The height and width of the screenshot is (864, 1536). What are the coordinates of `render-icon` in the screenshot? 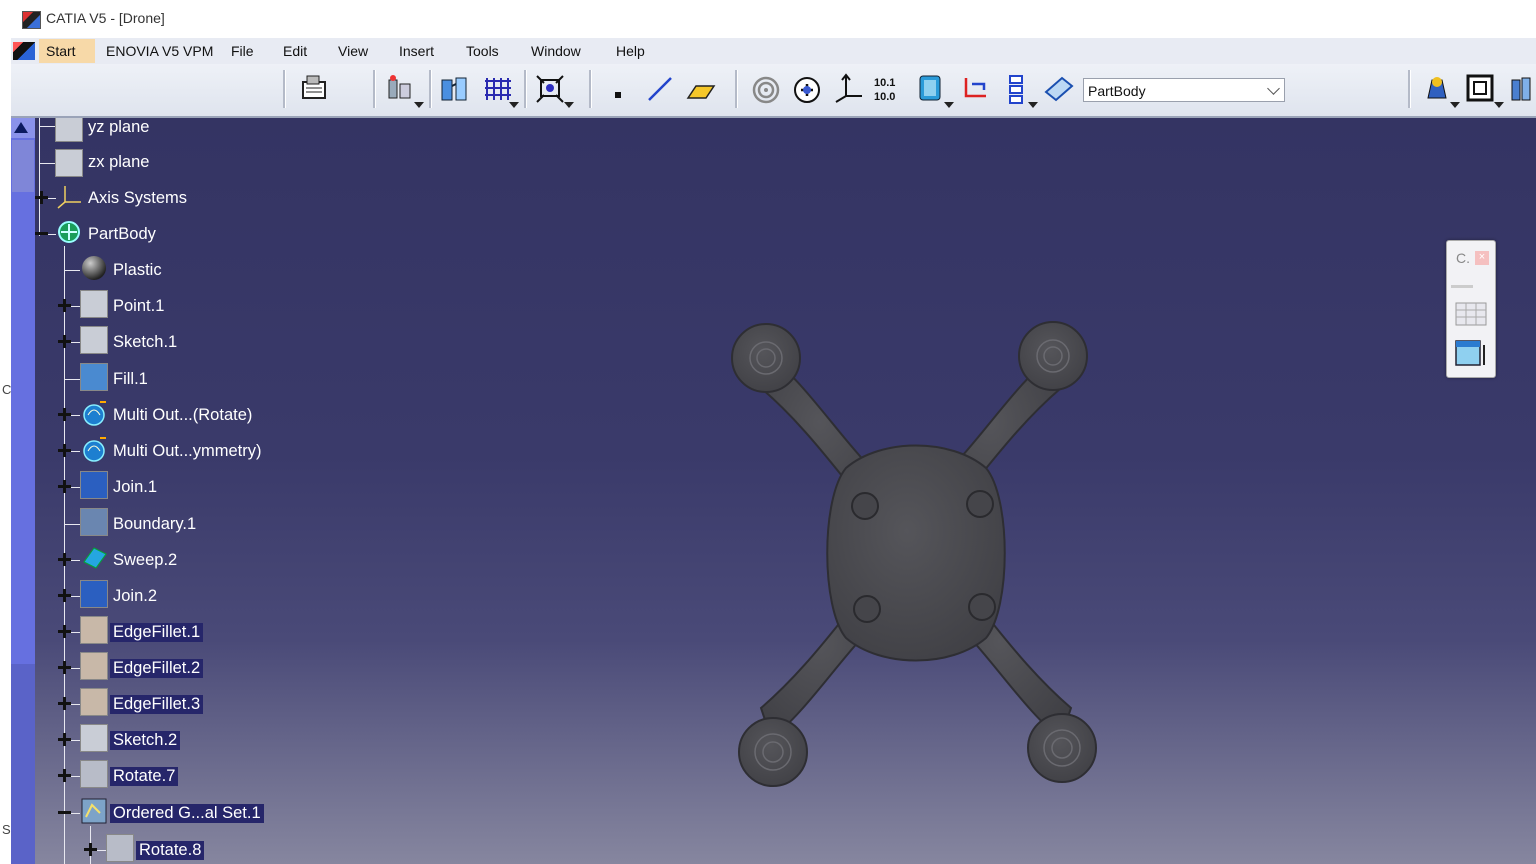 It's located at (1521, 89).